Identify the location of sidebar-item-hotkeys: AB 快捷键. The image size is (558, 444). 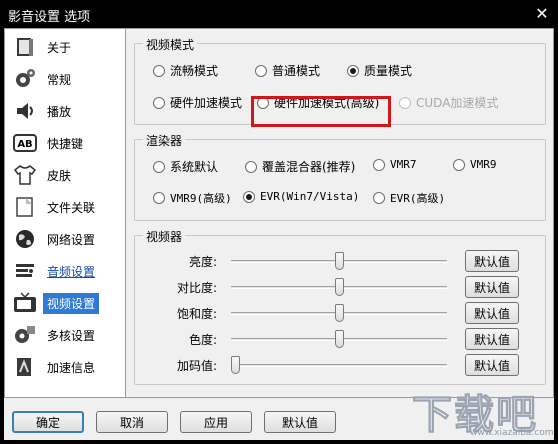
(65, 143).